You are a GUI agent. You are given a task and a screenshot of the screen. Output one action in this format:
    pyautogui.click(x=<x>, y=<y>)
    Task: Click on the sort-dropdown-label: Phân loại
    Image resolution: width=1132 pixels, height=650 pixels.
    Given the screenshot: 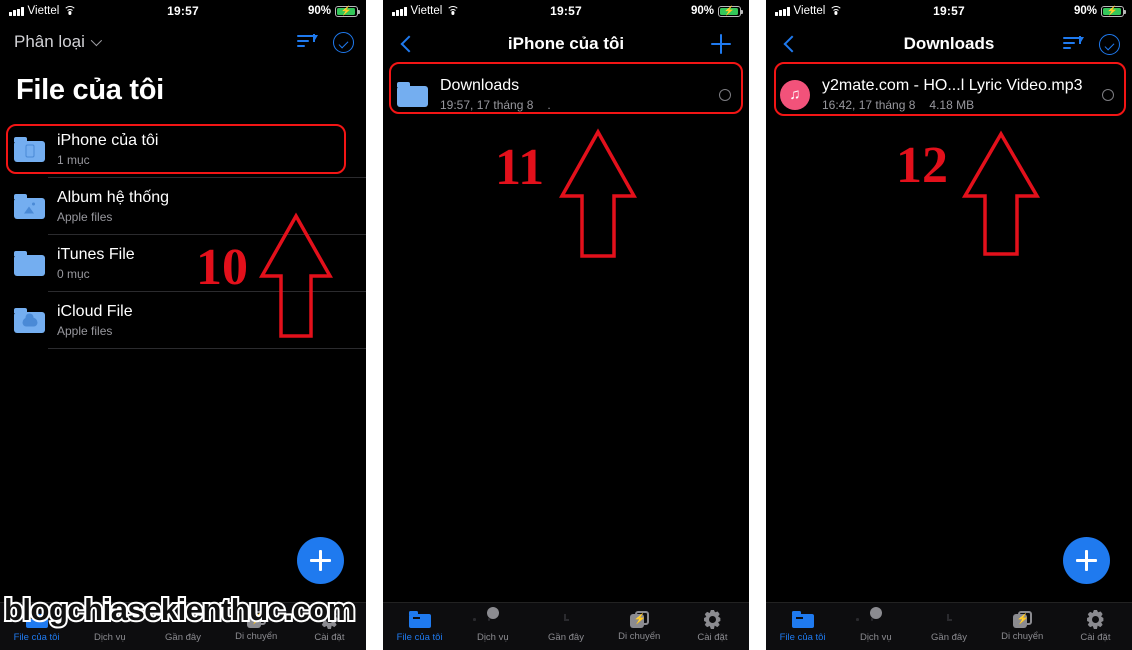 What is the action you would take?
    pyautogui.click(x=49, y=41)
    